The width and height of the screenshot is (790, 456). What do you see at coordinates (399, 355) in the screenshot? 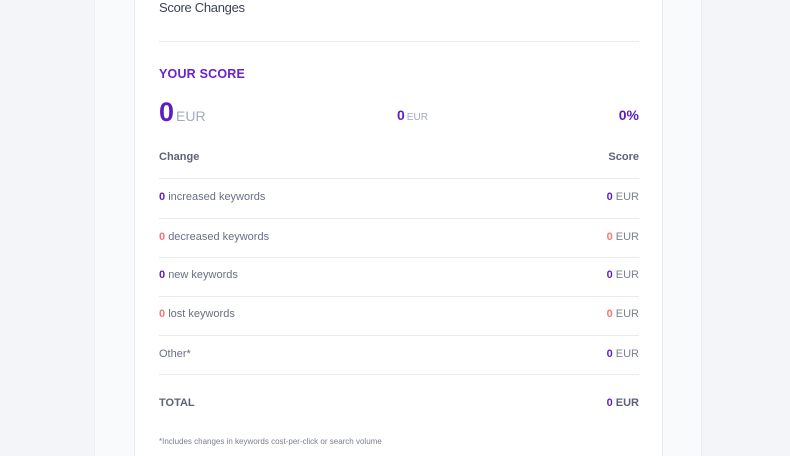
I see `table-row-other: Other* 0 EUR` at bounding box center [399, 355].